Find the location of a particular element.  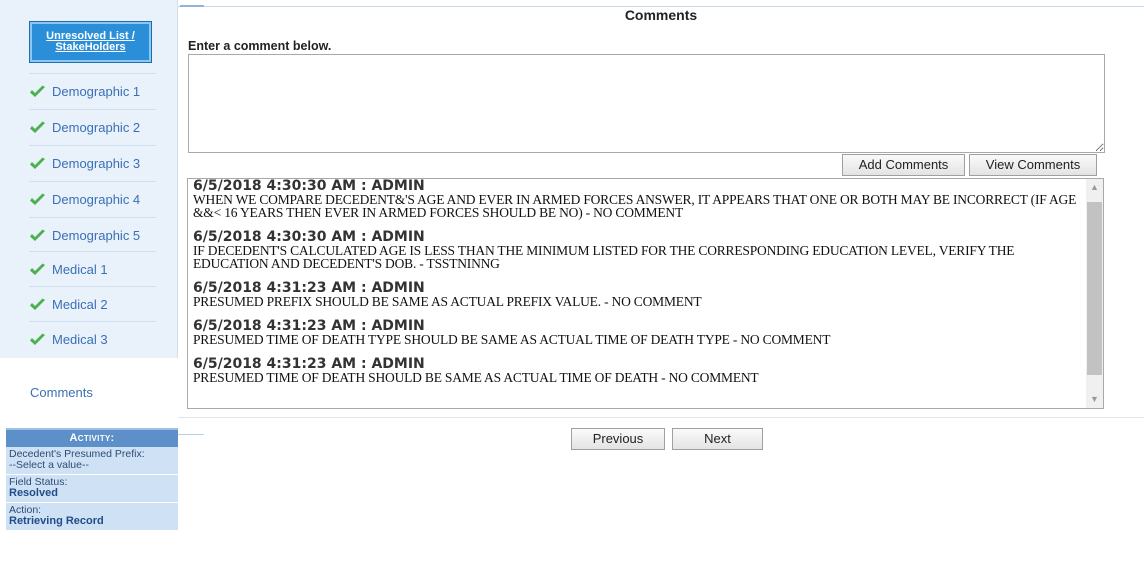

scroll-up-icon: ▲ is located at coordinates (1094, 187).